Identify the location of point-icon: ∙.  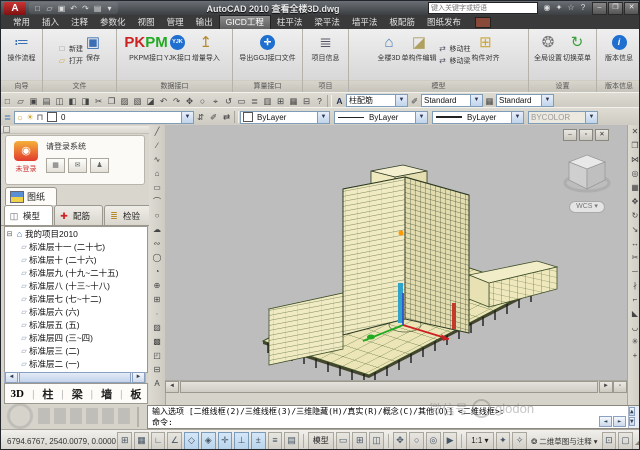
(157, 314).